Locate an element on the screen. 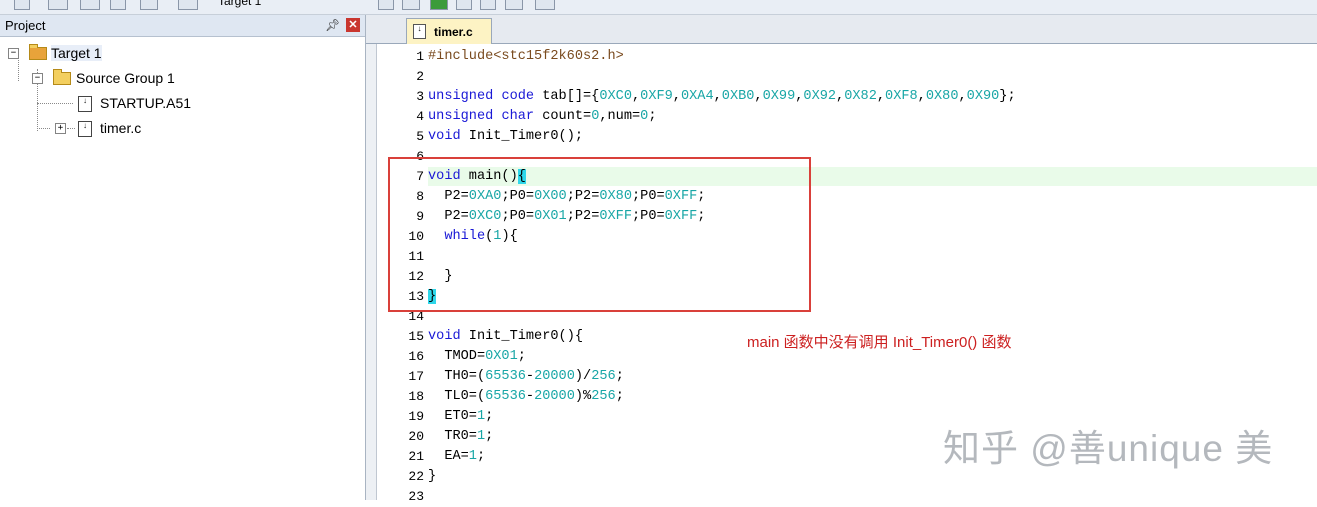 Image resolution: width=1317 pixels, height=507 pixels. expand-icon: + is located at coordinates (60, 128).